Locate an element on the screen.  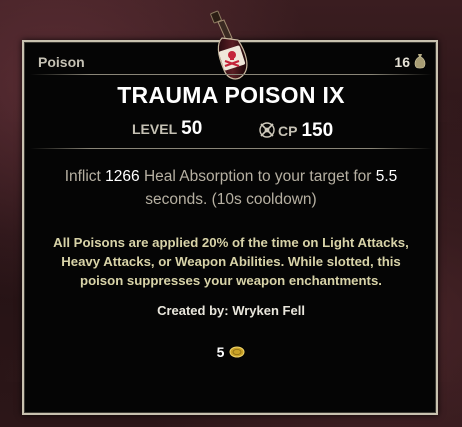
champion-points-icon is located at coordinates (267, 130).